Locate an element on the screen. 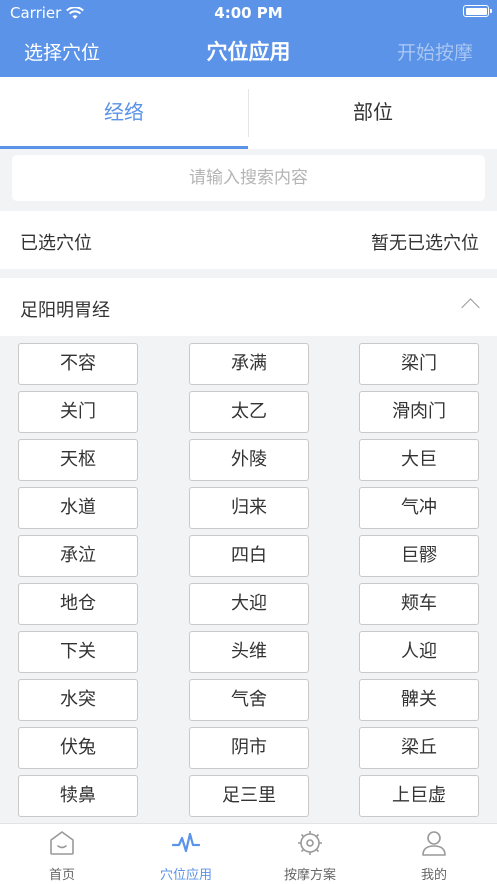 This screenshot has height=884, width=497. acupoint-button: 足三里 is located at coordinates (249, 796).